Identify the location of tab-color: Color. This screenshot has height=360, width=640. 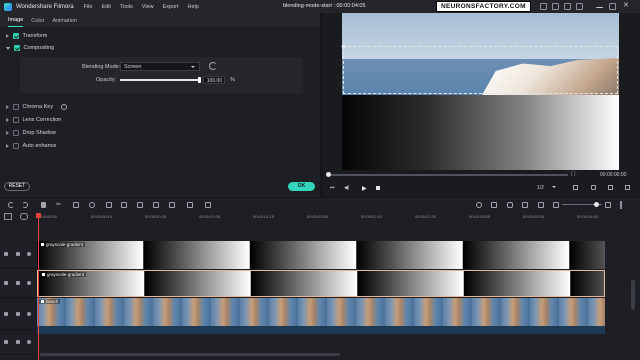
(37, 22).